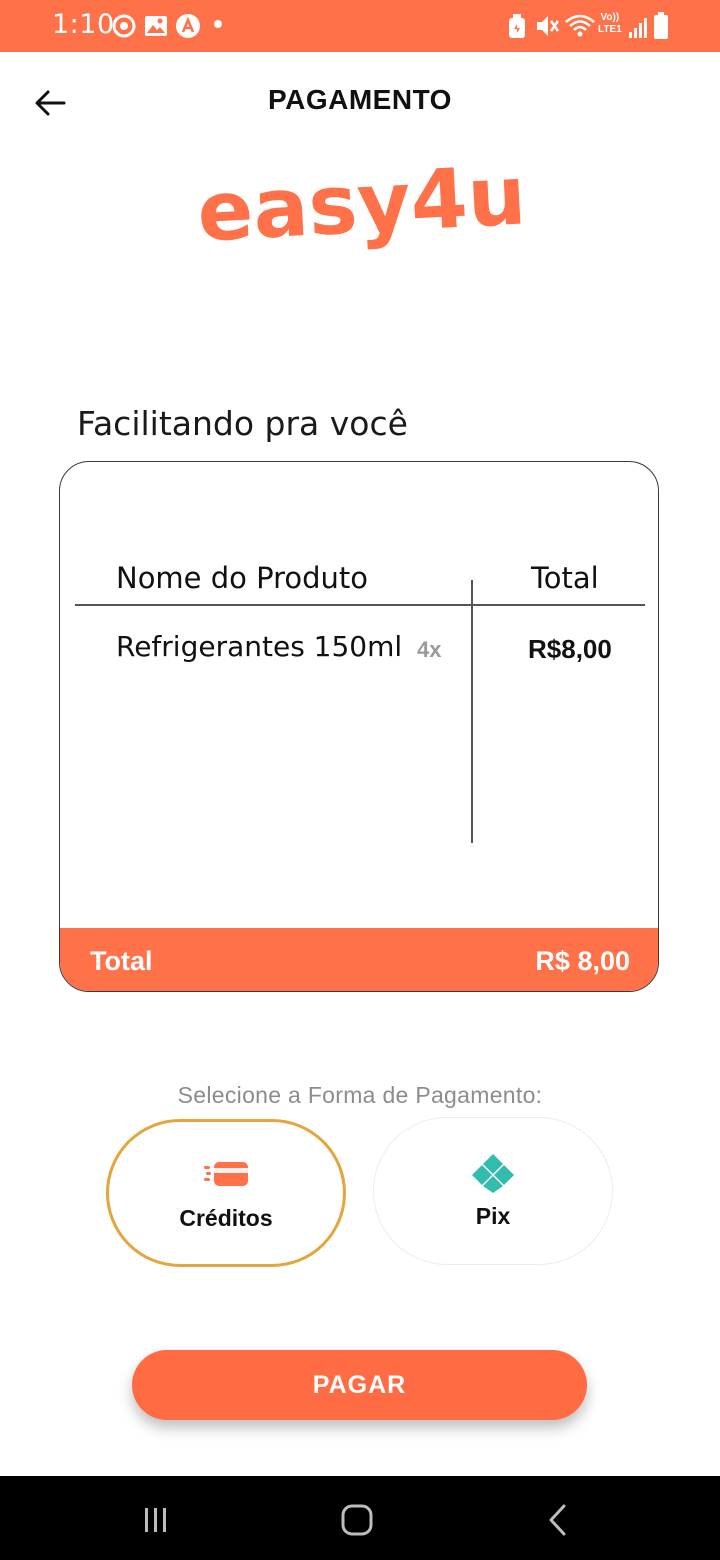 The width and height of the screenshot is (720, 1560). What do you see at coordinates (124, 26) in the screenshot?
I see `notification-icon` at bounding box center [124, 26].